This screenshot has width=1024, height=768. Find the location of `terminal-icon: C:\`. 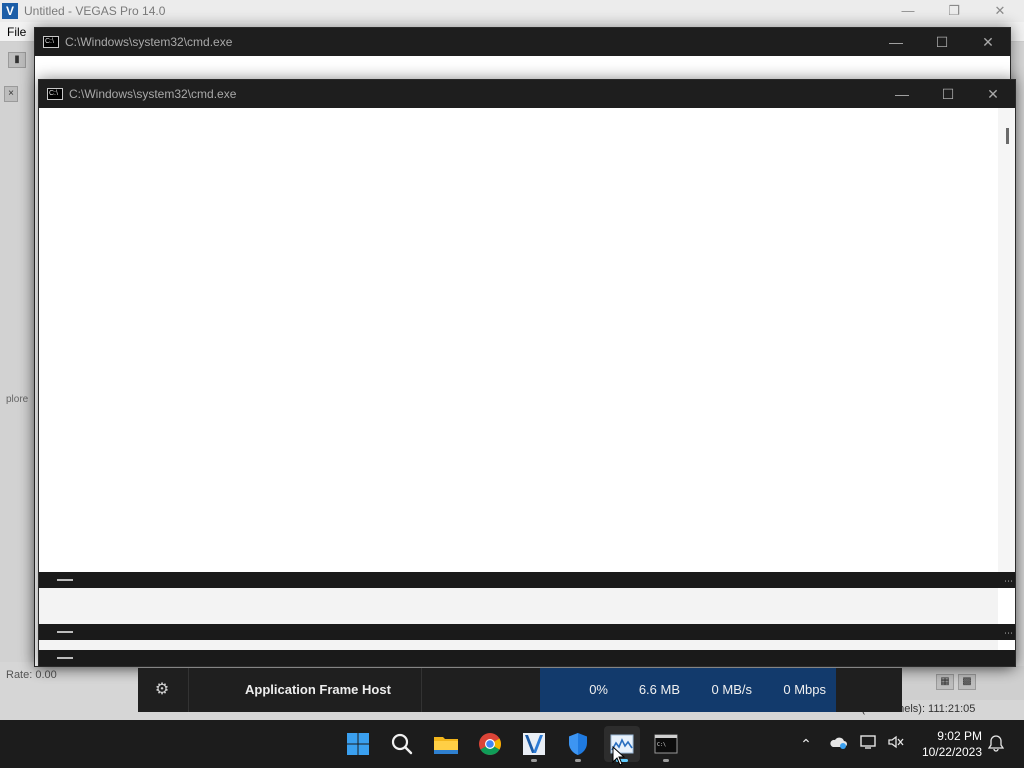

terminal-icon: C:\ is located at coordinates (666, 744).